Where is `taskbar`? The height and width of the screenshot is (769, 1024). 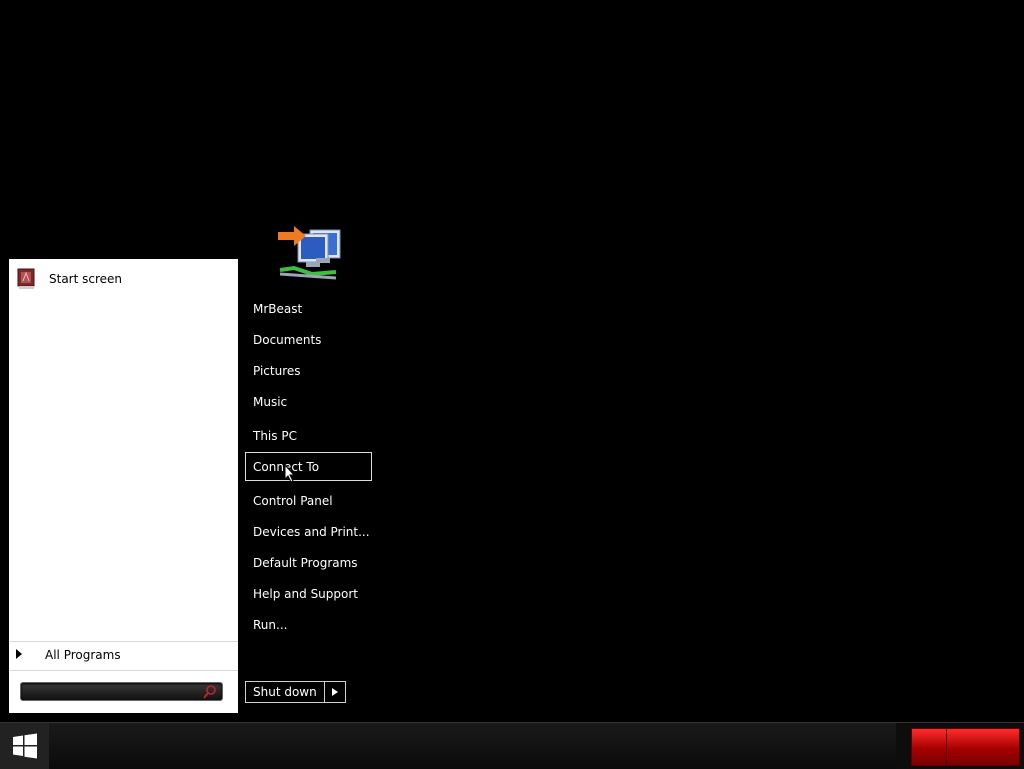
taskbar is located at coordinates (512, 745).